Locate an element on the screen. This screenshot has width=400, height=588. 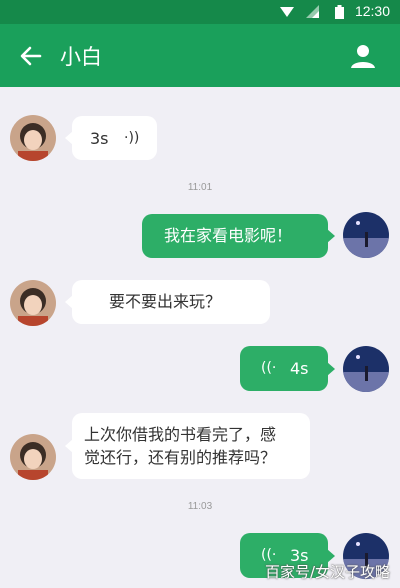
status-bar: 12:30 is located at coordinates (200, 12).